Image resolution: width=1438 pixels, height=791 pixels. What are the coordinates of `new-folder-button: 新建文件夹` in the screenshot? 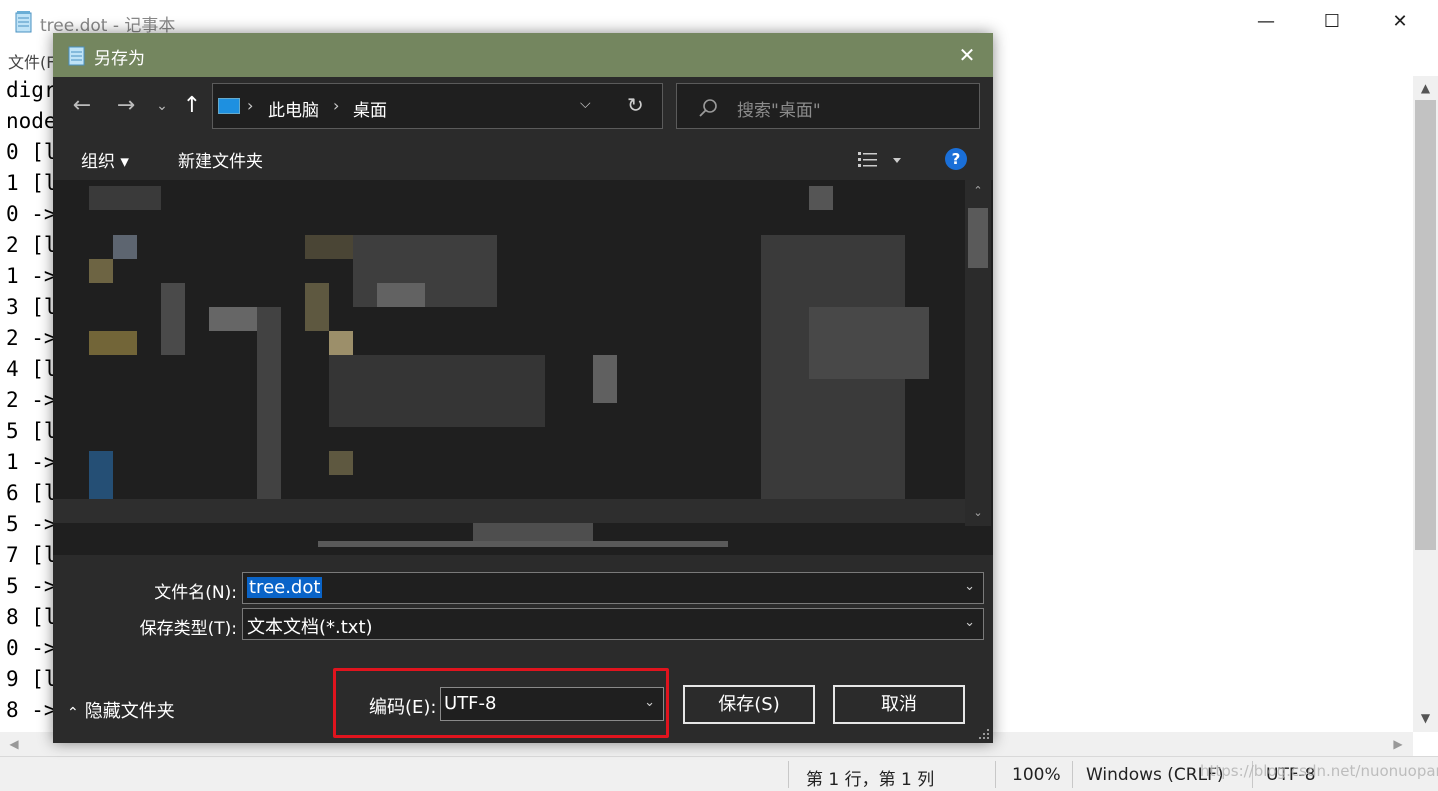 It's located at (220, 159).